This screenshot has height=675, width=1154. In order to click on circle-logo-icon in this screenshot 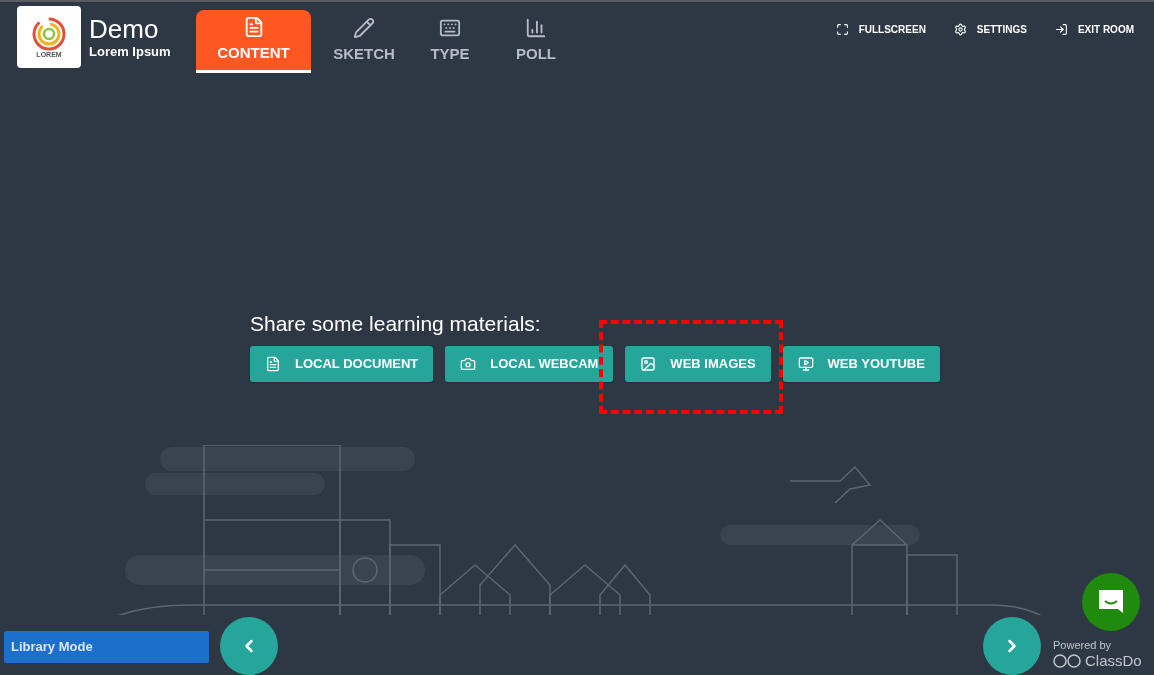, I will do `click(49, 33)`.